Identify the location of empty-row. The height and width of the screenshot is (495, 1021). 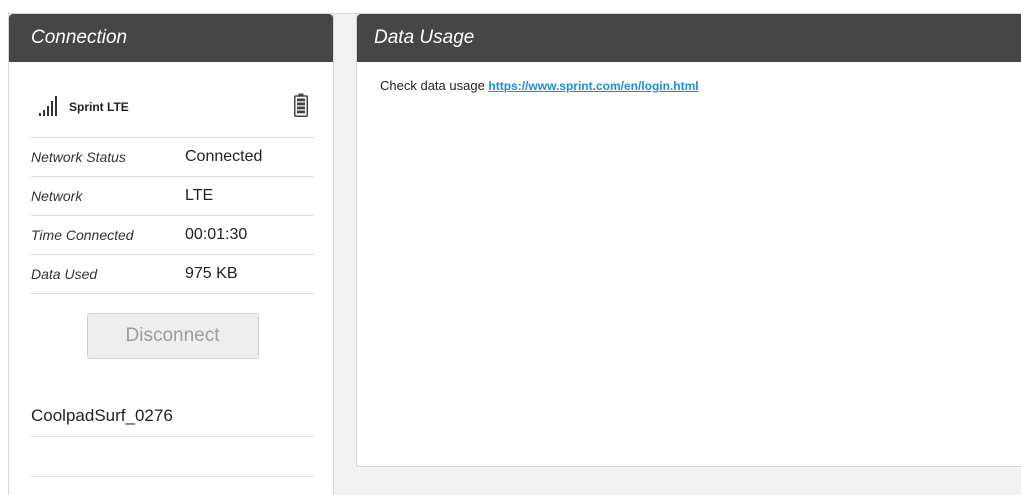
(172, 457).